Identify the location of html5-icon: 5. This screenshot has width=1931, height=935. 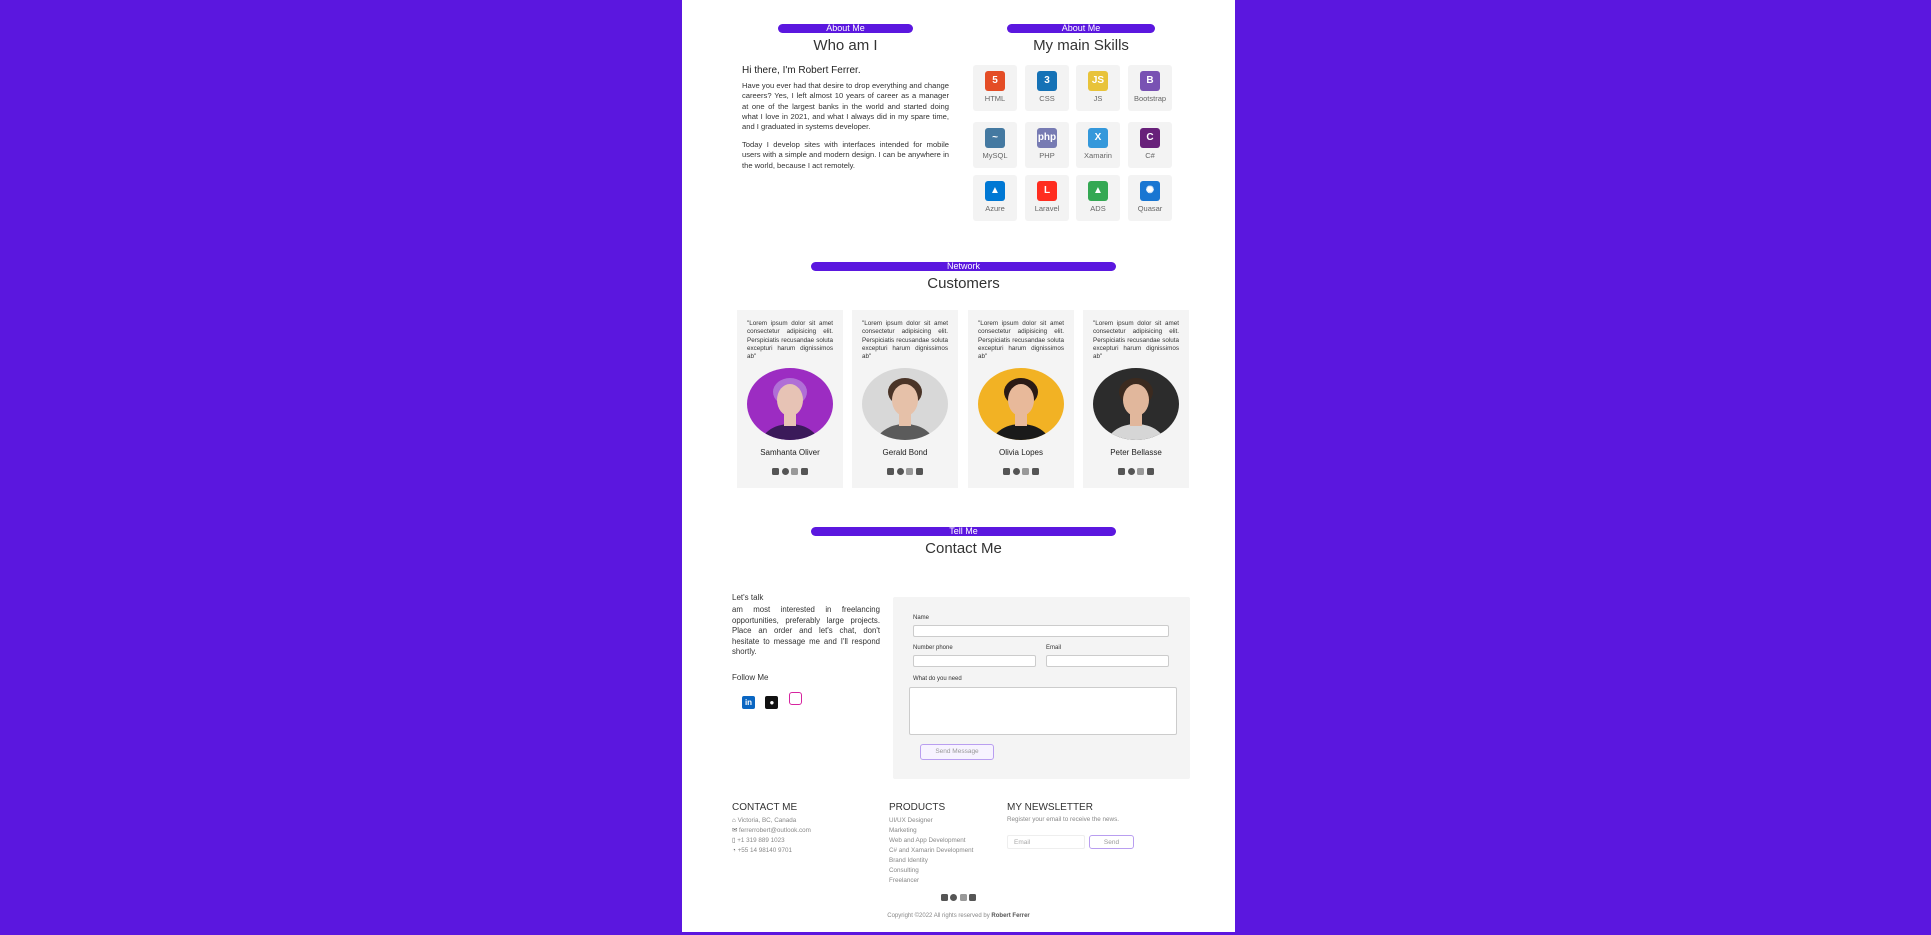
(995, 81).